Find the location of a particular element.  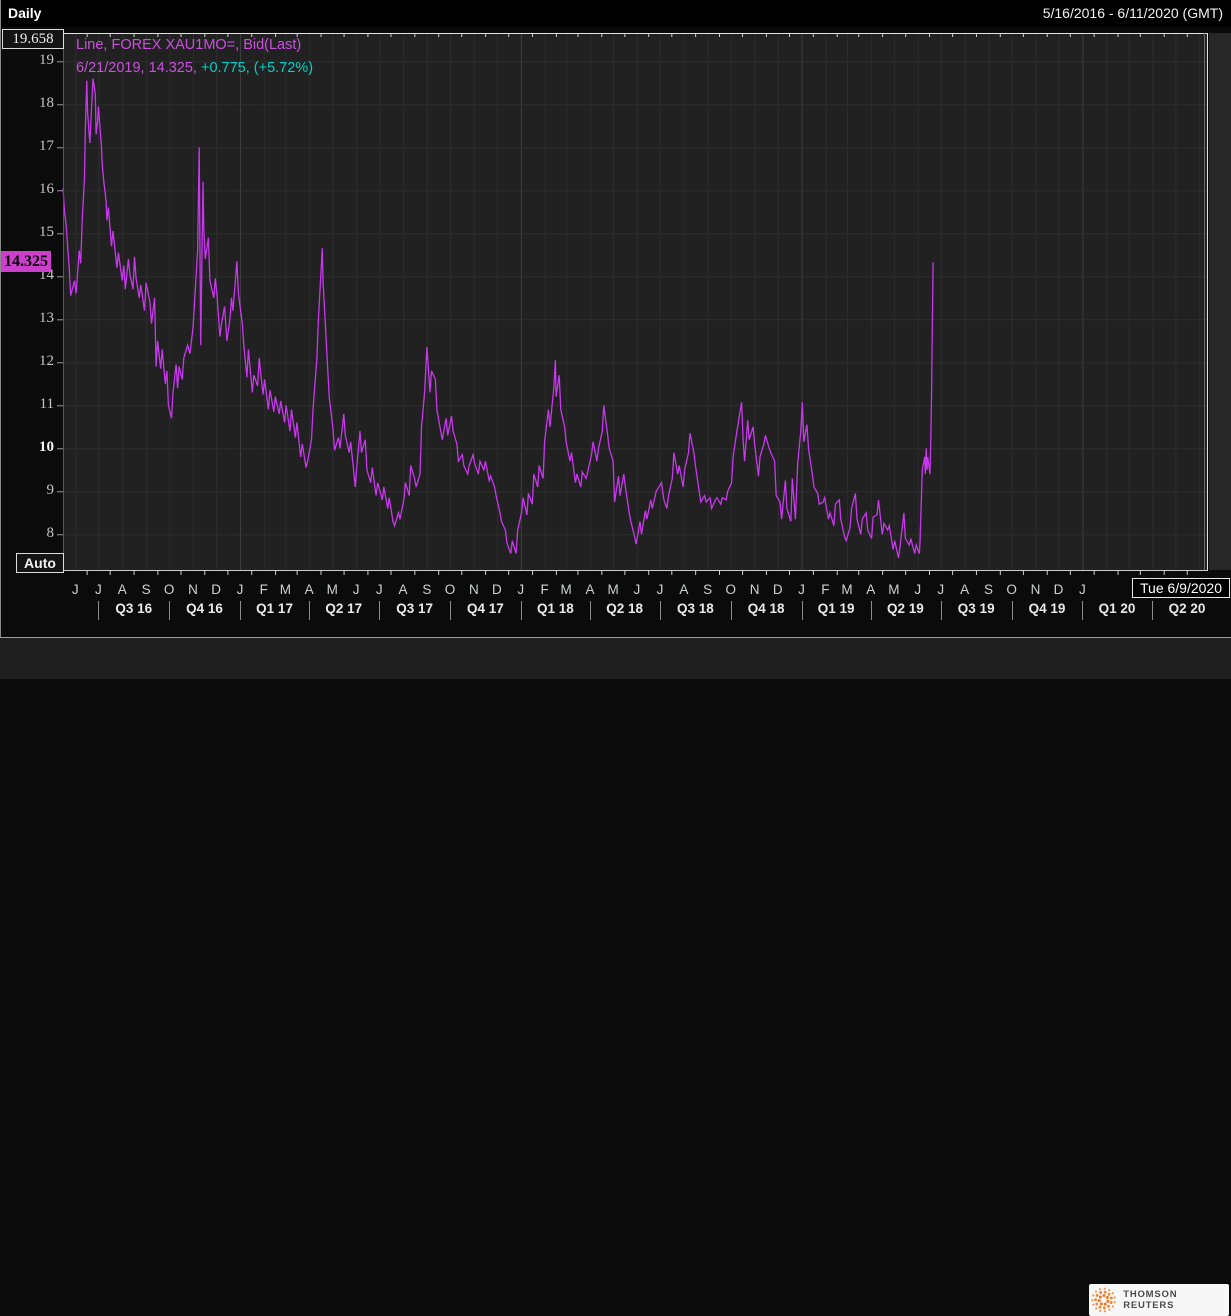

month-label-2017-05: M is located at coordinates (332, 589).